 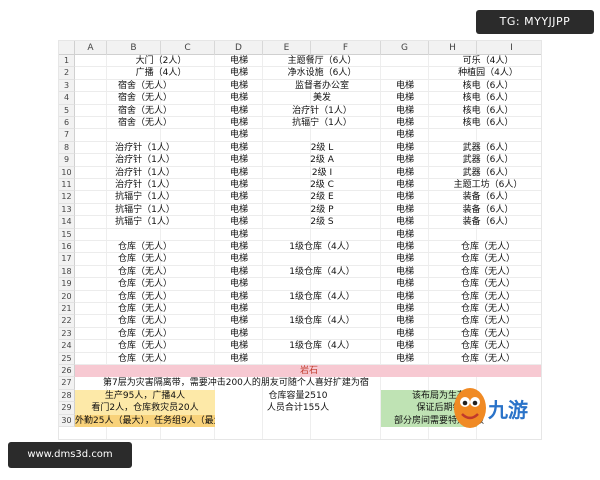 What do you see at coordinates (145, 421) in the screenshot?
I see `note-left-30: 外勤25人（最大），任务组9人（最大）` at bounding box center [145, 421].